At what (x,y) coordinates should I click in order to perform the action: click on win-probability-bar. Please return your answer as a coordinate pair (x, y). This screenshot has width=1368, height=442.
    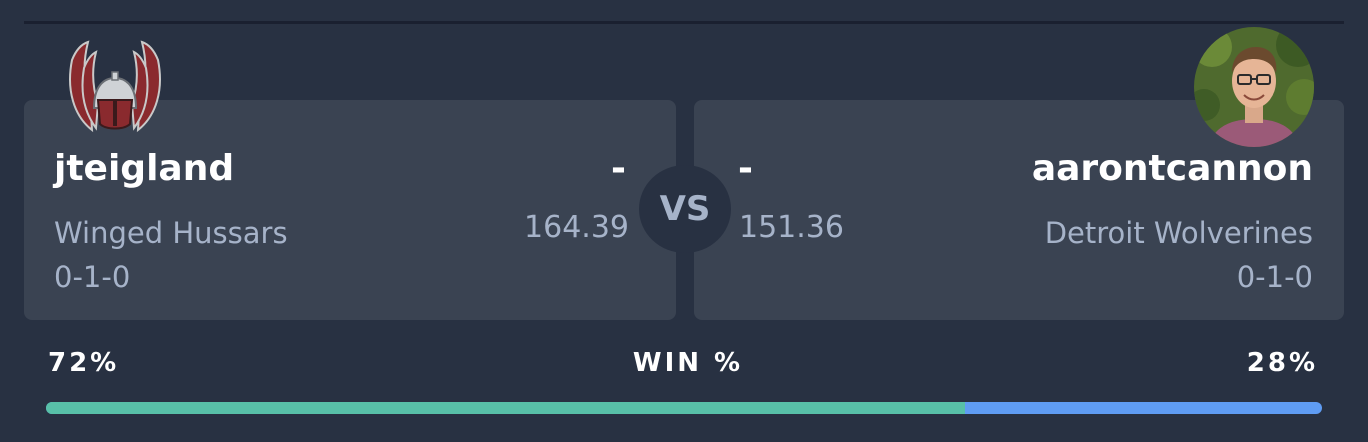
    Looking at the image, I should click on (684, 408).